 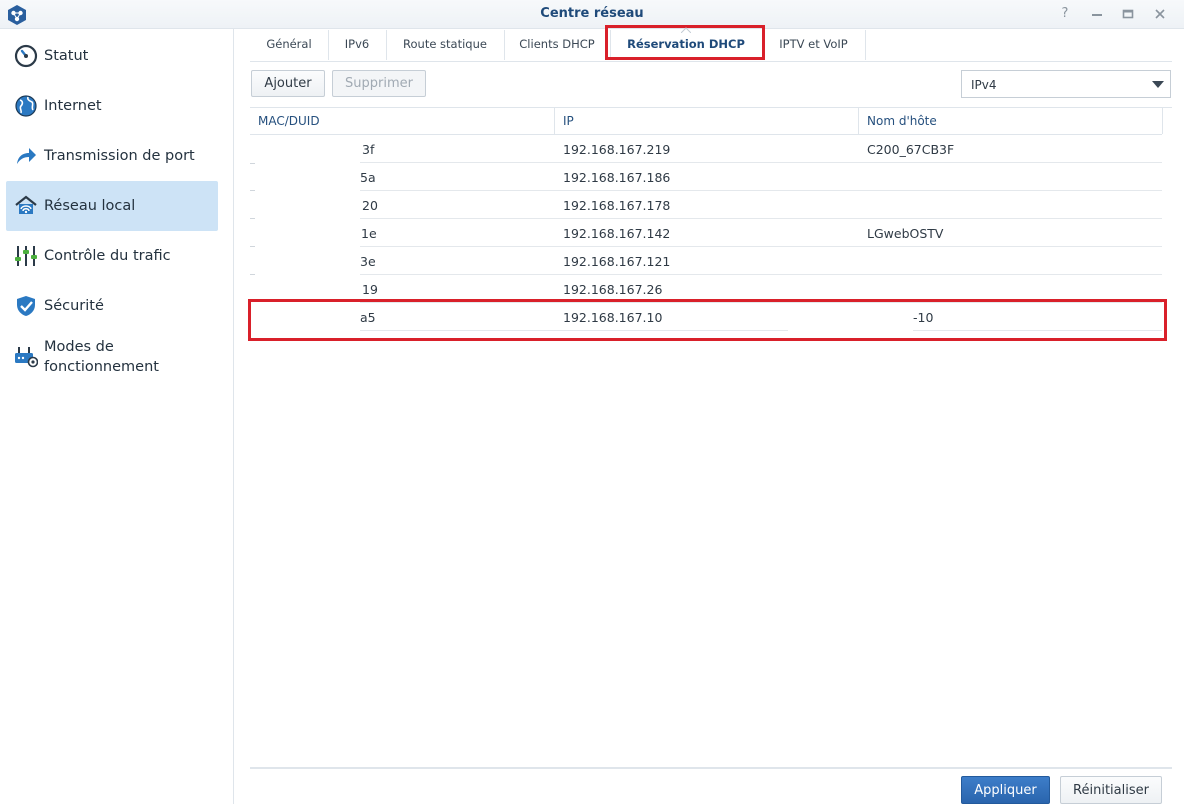 I want to click on sidebar-item-label: Sécurité, so click(x=74, y=306).